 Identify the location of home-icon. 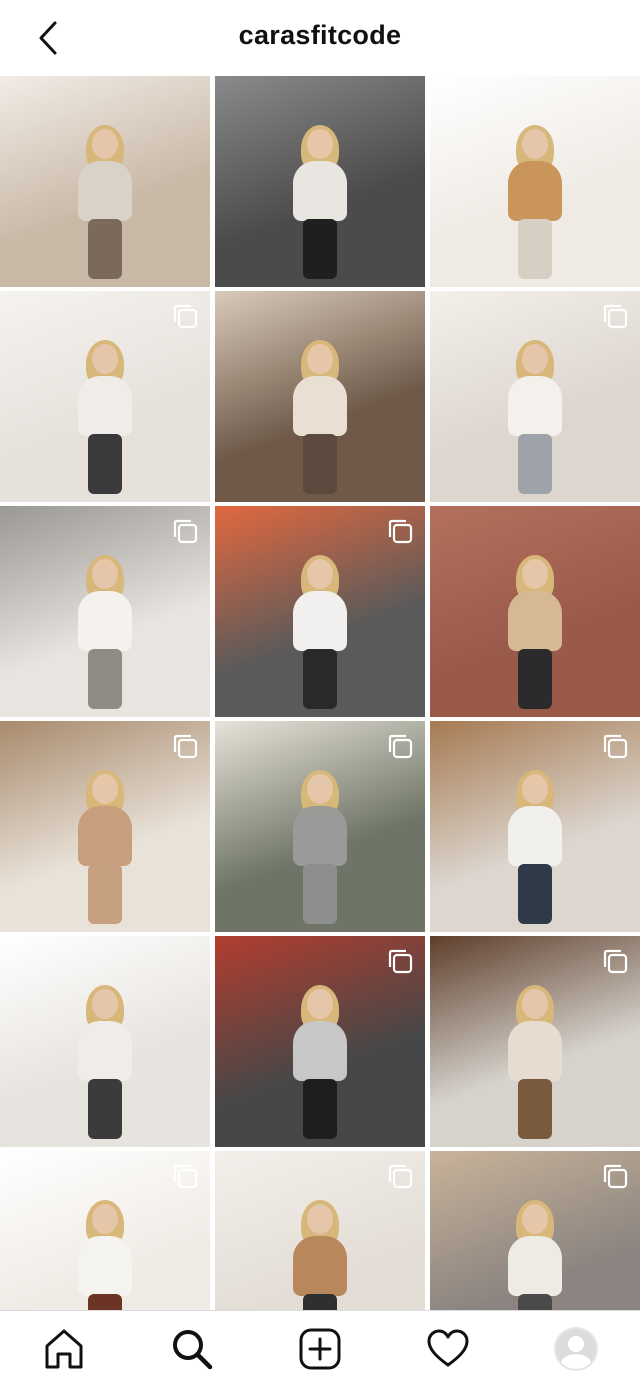
(64, 1349).